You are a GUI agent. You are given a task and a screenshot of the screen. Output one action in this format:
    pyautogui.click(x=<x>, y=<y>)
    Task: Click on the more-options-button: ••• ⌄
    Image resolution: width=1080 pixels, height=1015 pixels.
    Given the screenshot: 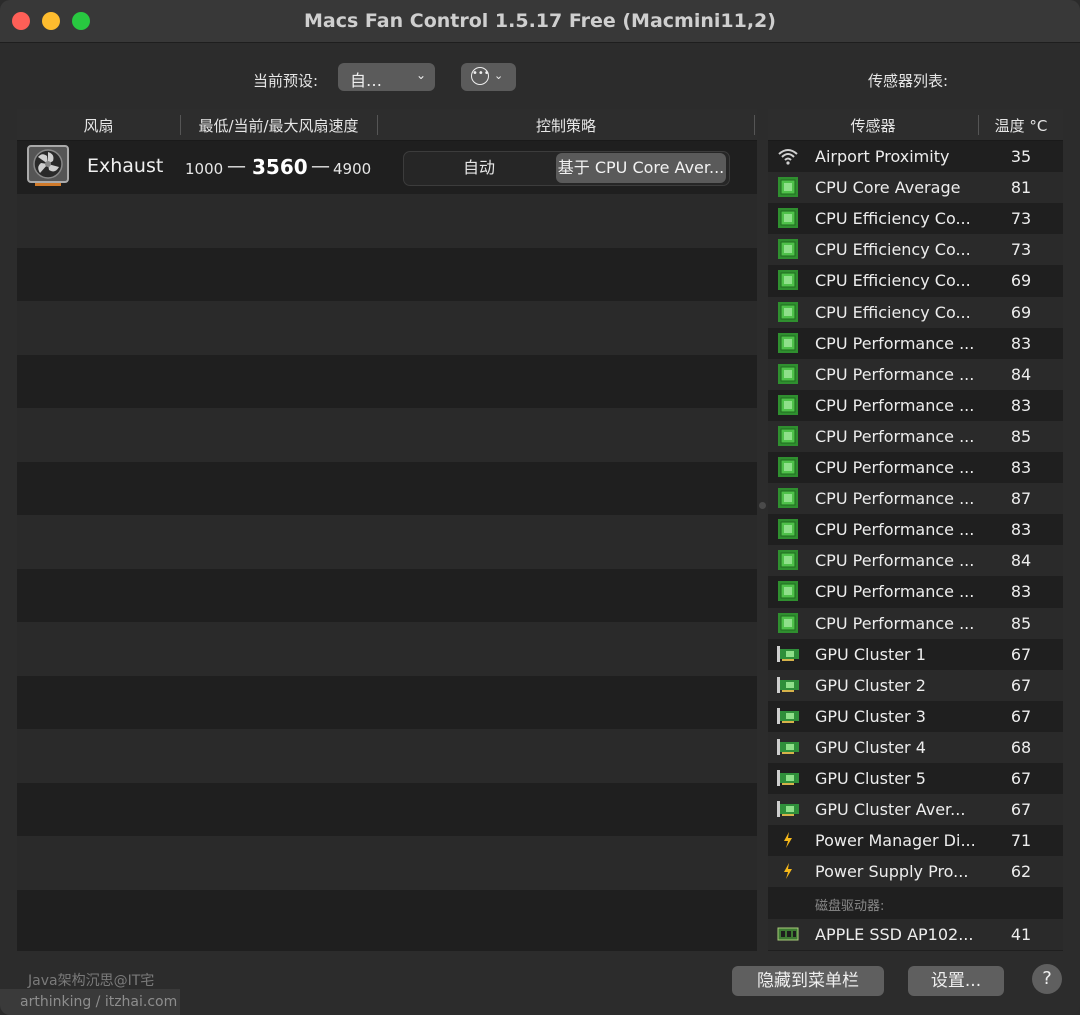 What is the action you would take?
    pyautogui.click(x=488, y=77)
    